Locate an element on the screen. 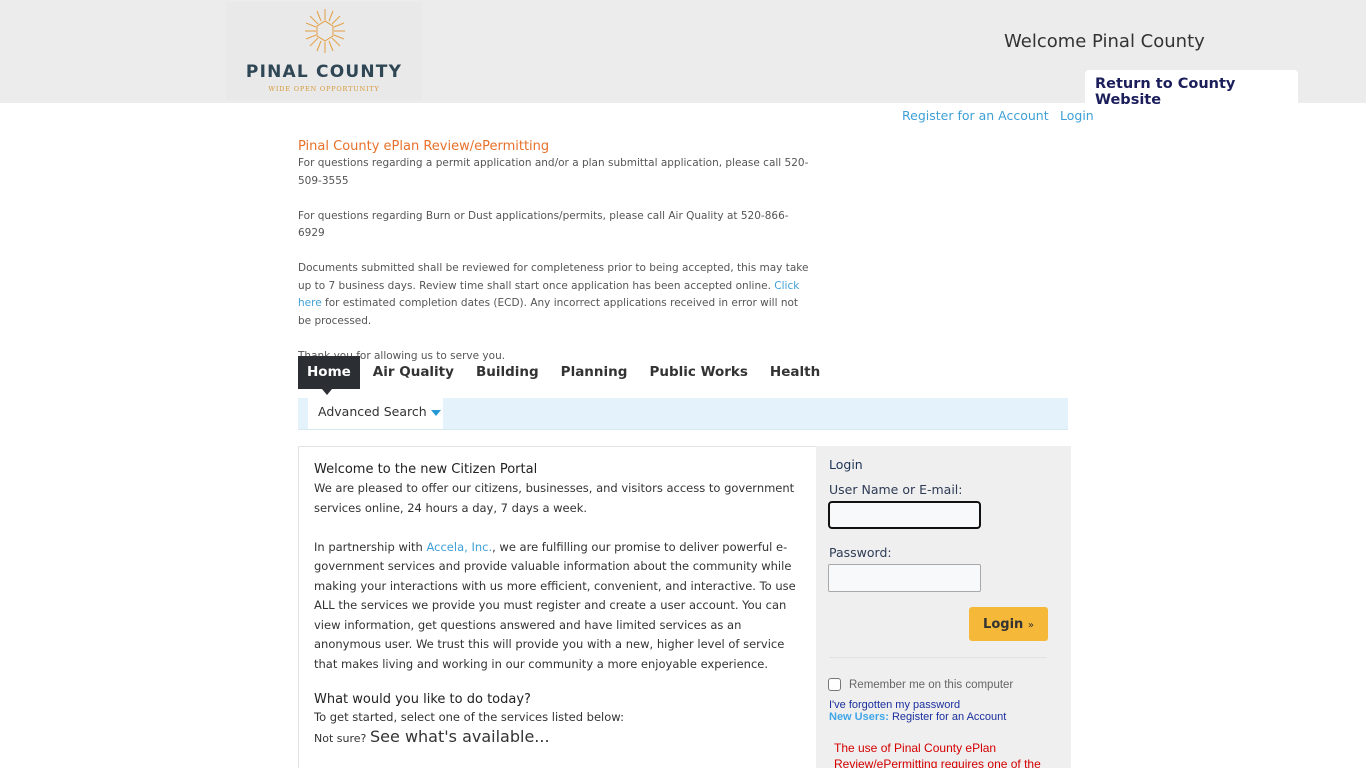 This screenshot has height=768, width=1366. new-users-row: New Users: Register for an Account is located at coordinates (917, 717).